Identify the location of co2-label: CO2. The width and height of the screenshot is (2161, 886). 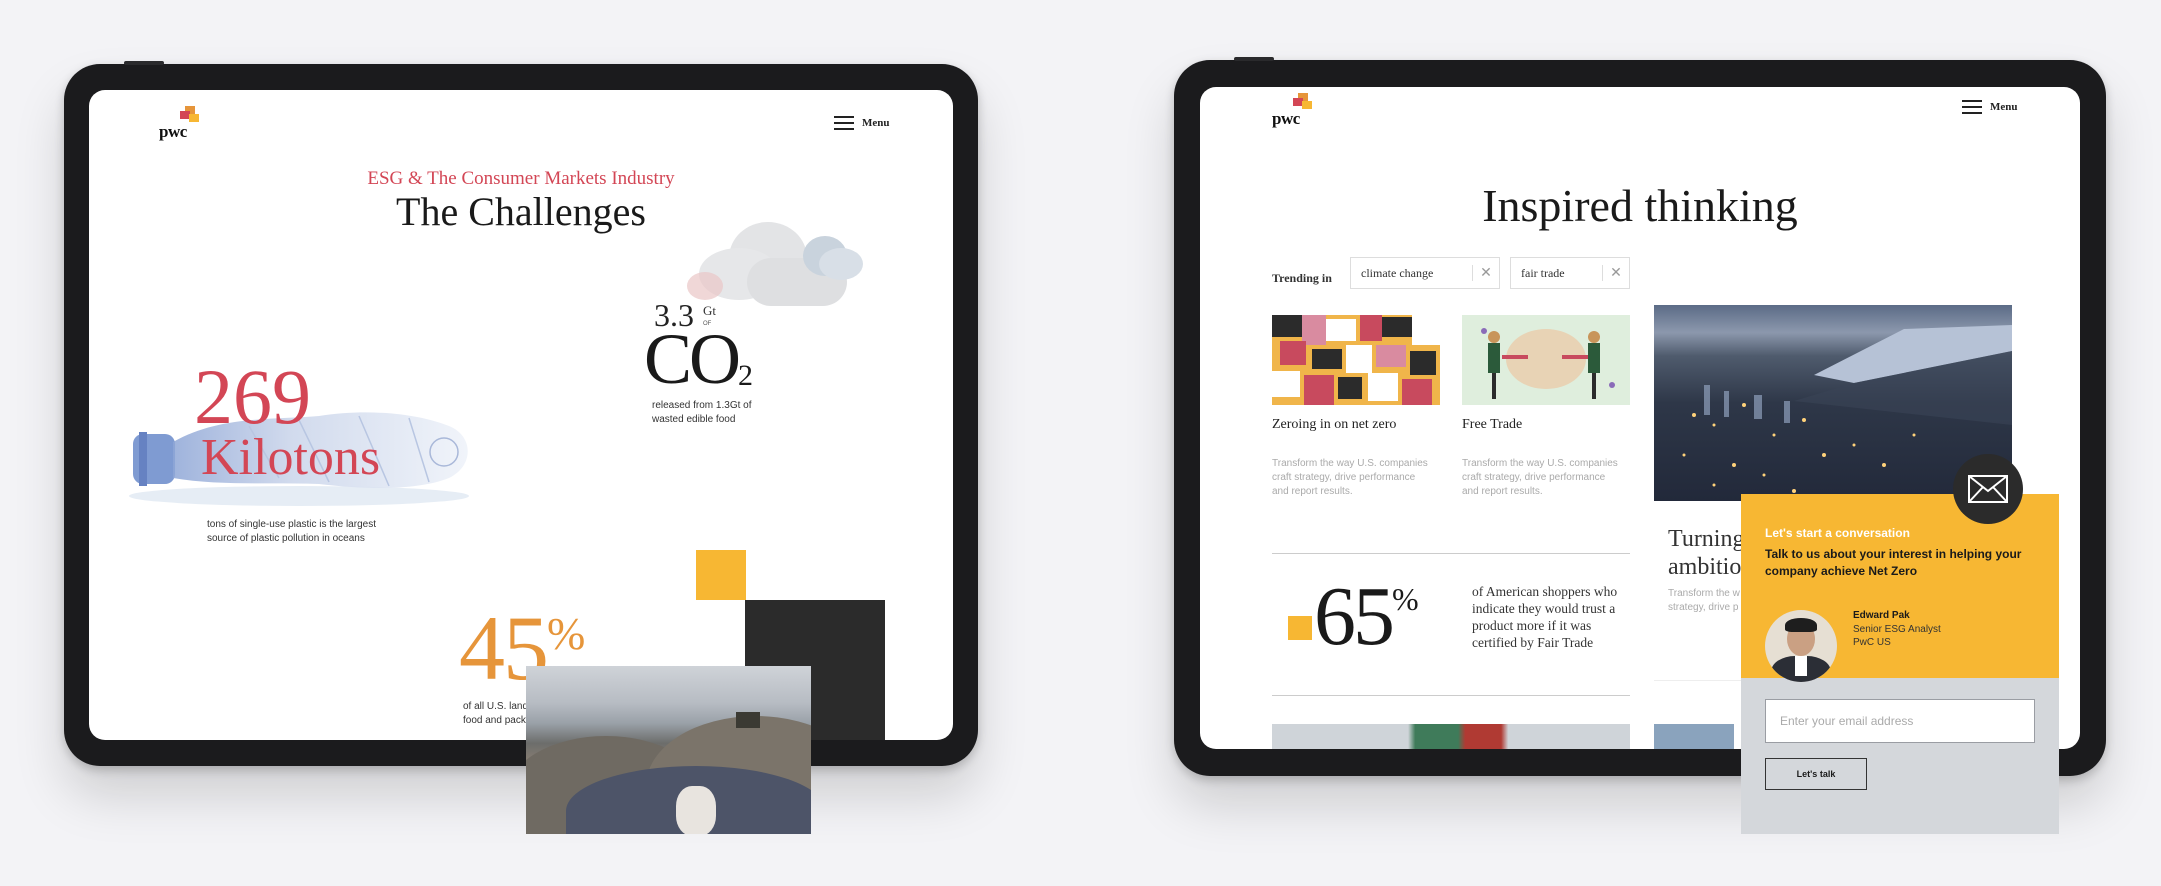
(699, 359).